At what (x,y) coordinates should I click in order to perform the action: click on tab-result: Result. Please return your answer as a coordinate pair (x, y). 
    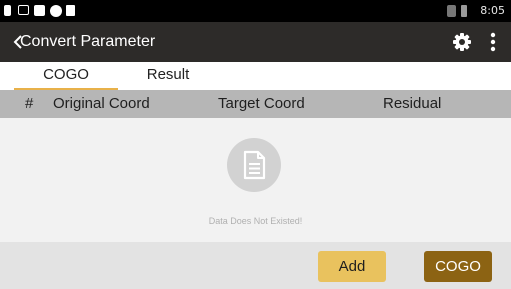
    Looking at the image, I should click on (168, 78).